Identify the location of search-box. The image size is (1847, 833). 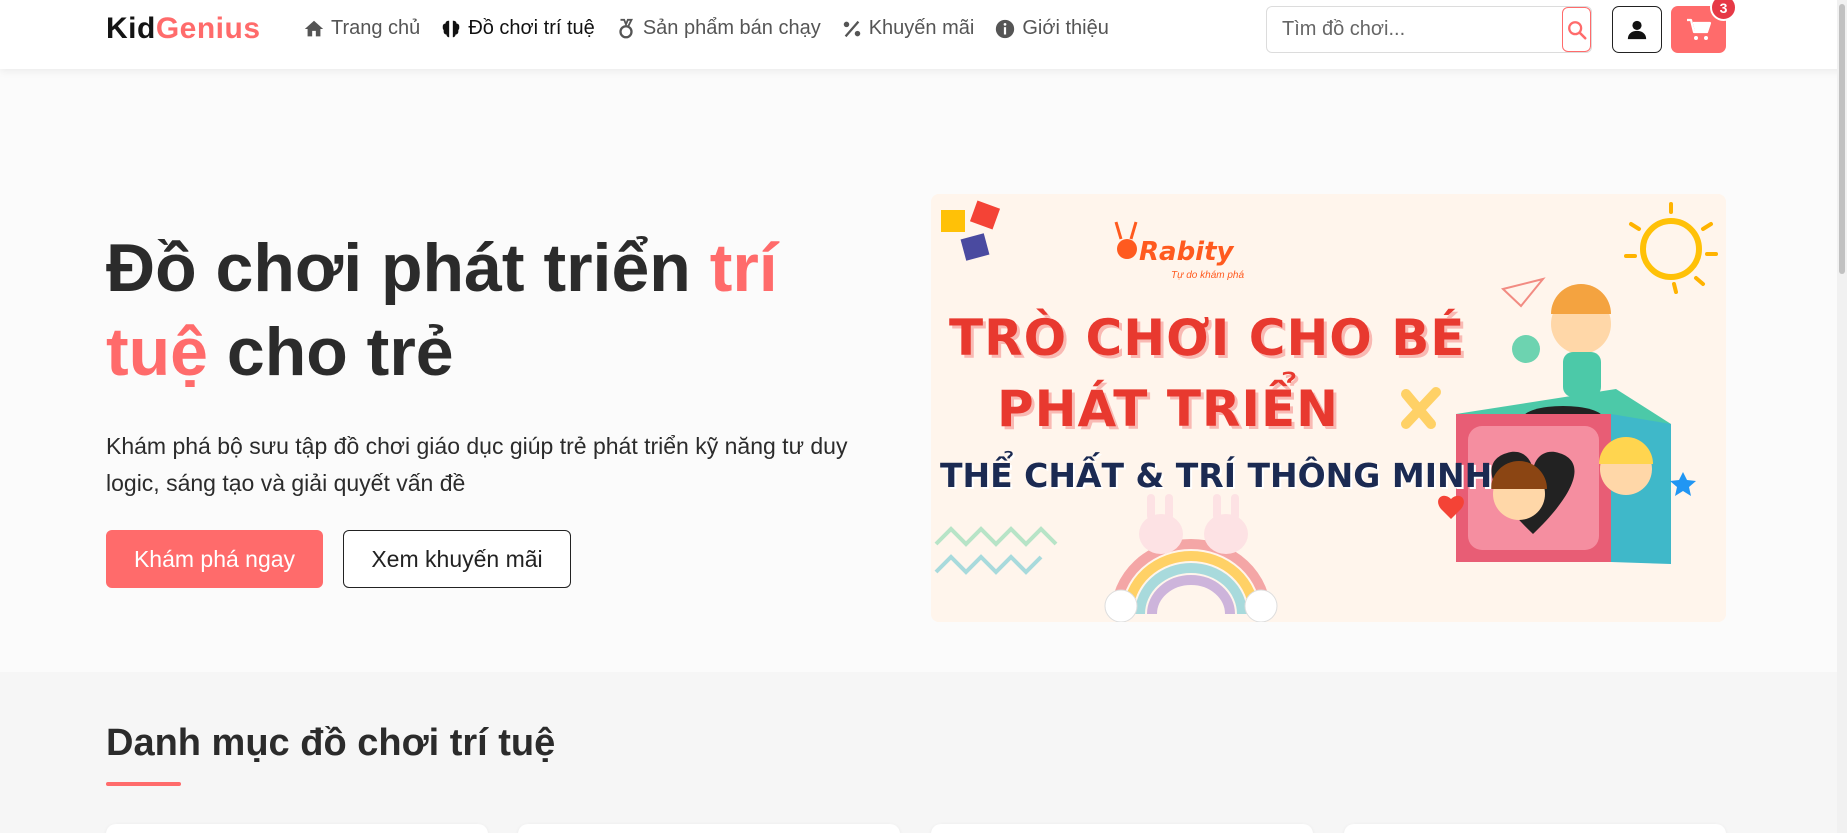
(1429, 29).